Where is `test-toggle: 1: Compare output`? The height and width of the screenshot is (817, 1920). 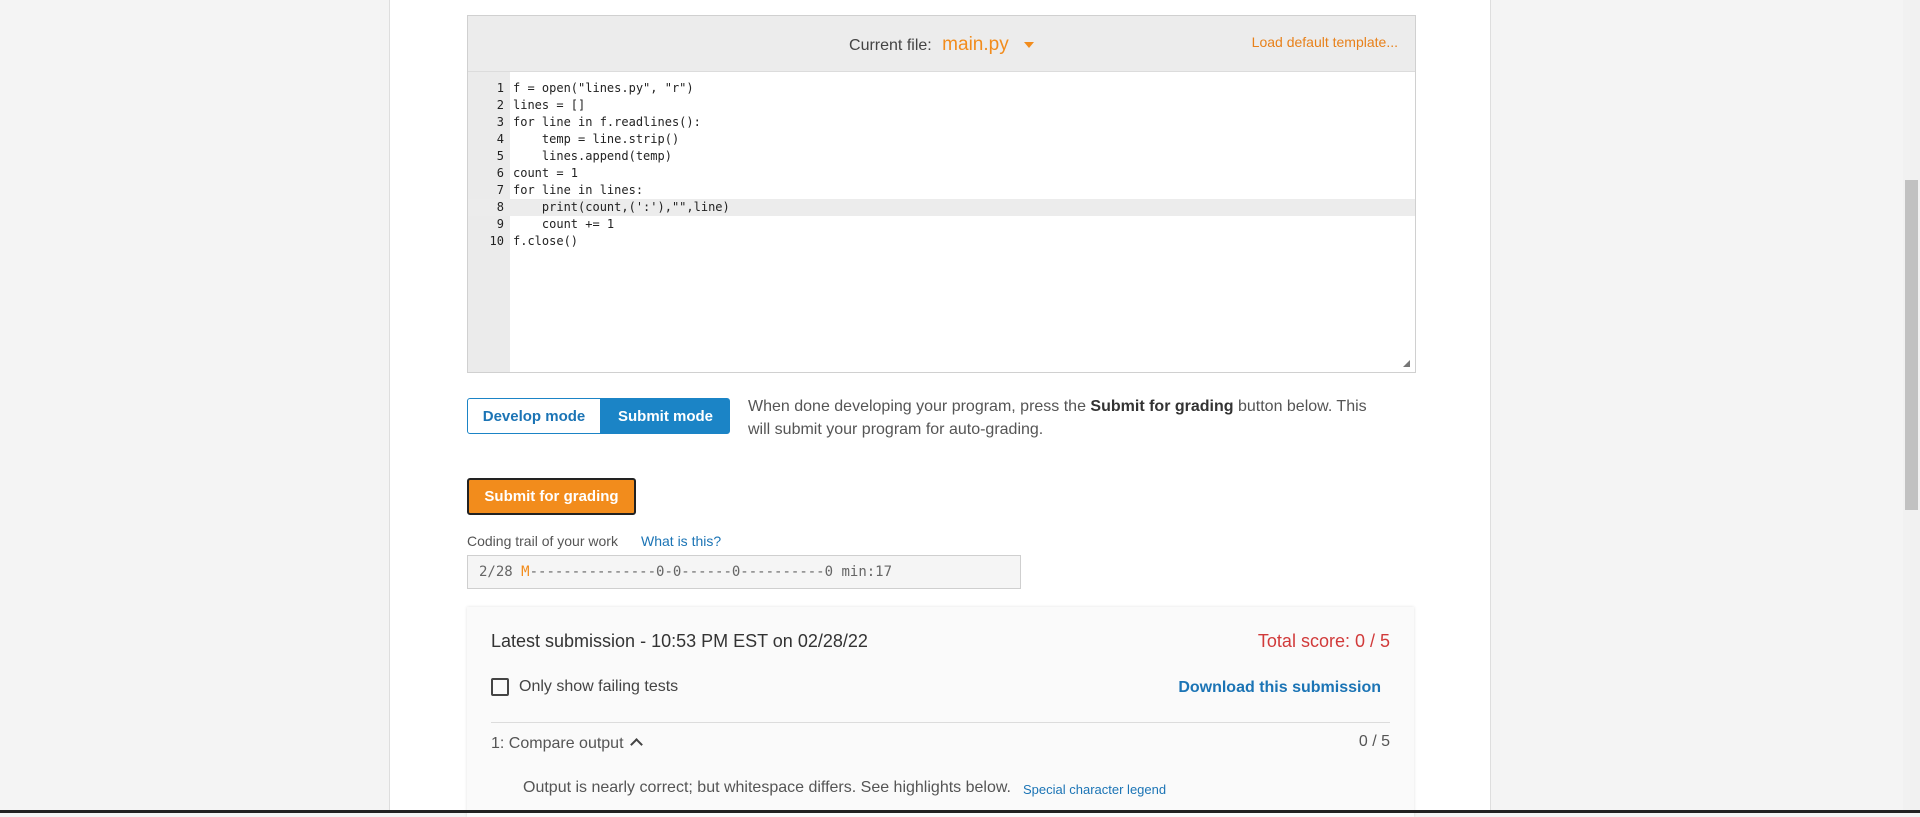
test-toggle: 1: Compare output is located at coordinates (567, 744).